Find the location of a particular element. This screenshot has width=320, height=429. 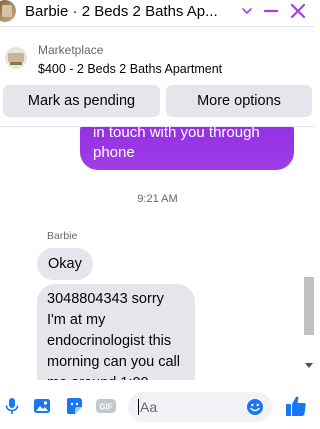

svg-text: GIF is located at coordinates (105, 407).